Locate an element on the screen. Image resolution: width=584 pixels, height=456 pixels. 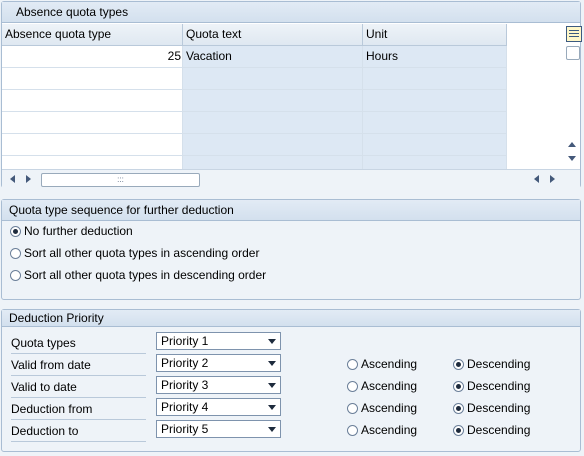
column-header-unit: Unit is located at coordinates (435, 34).